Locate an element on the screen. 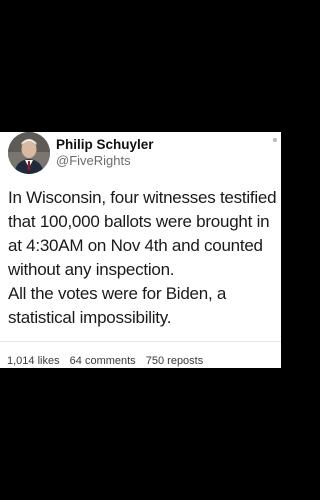  post-text-line: statistical impossibility. is located at coordinates (90, 317).